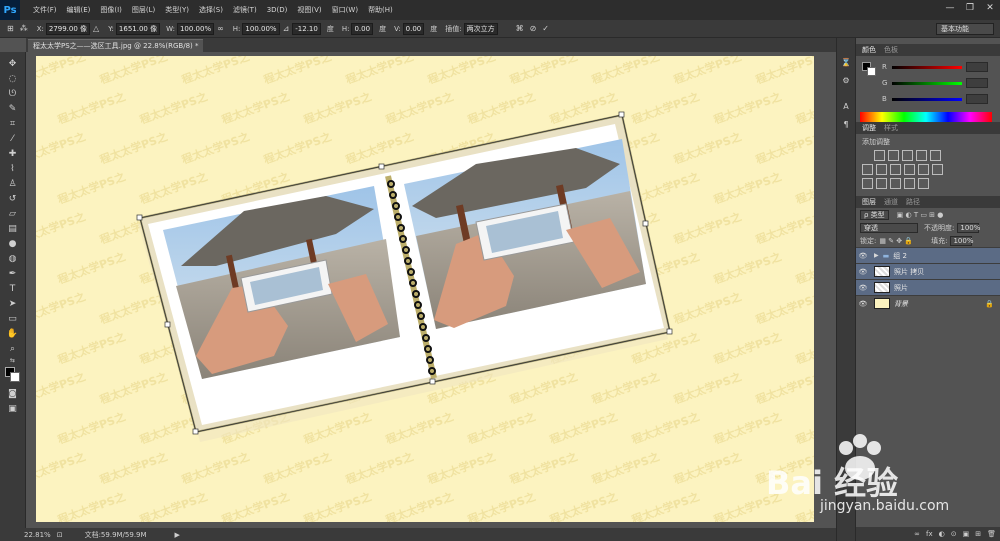 The width and height of the screenshot is (1000, 541). I want to click on path-selection-tool-icon: ➤, so click(13, 303).